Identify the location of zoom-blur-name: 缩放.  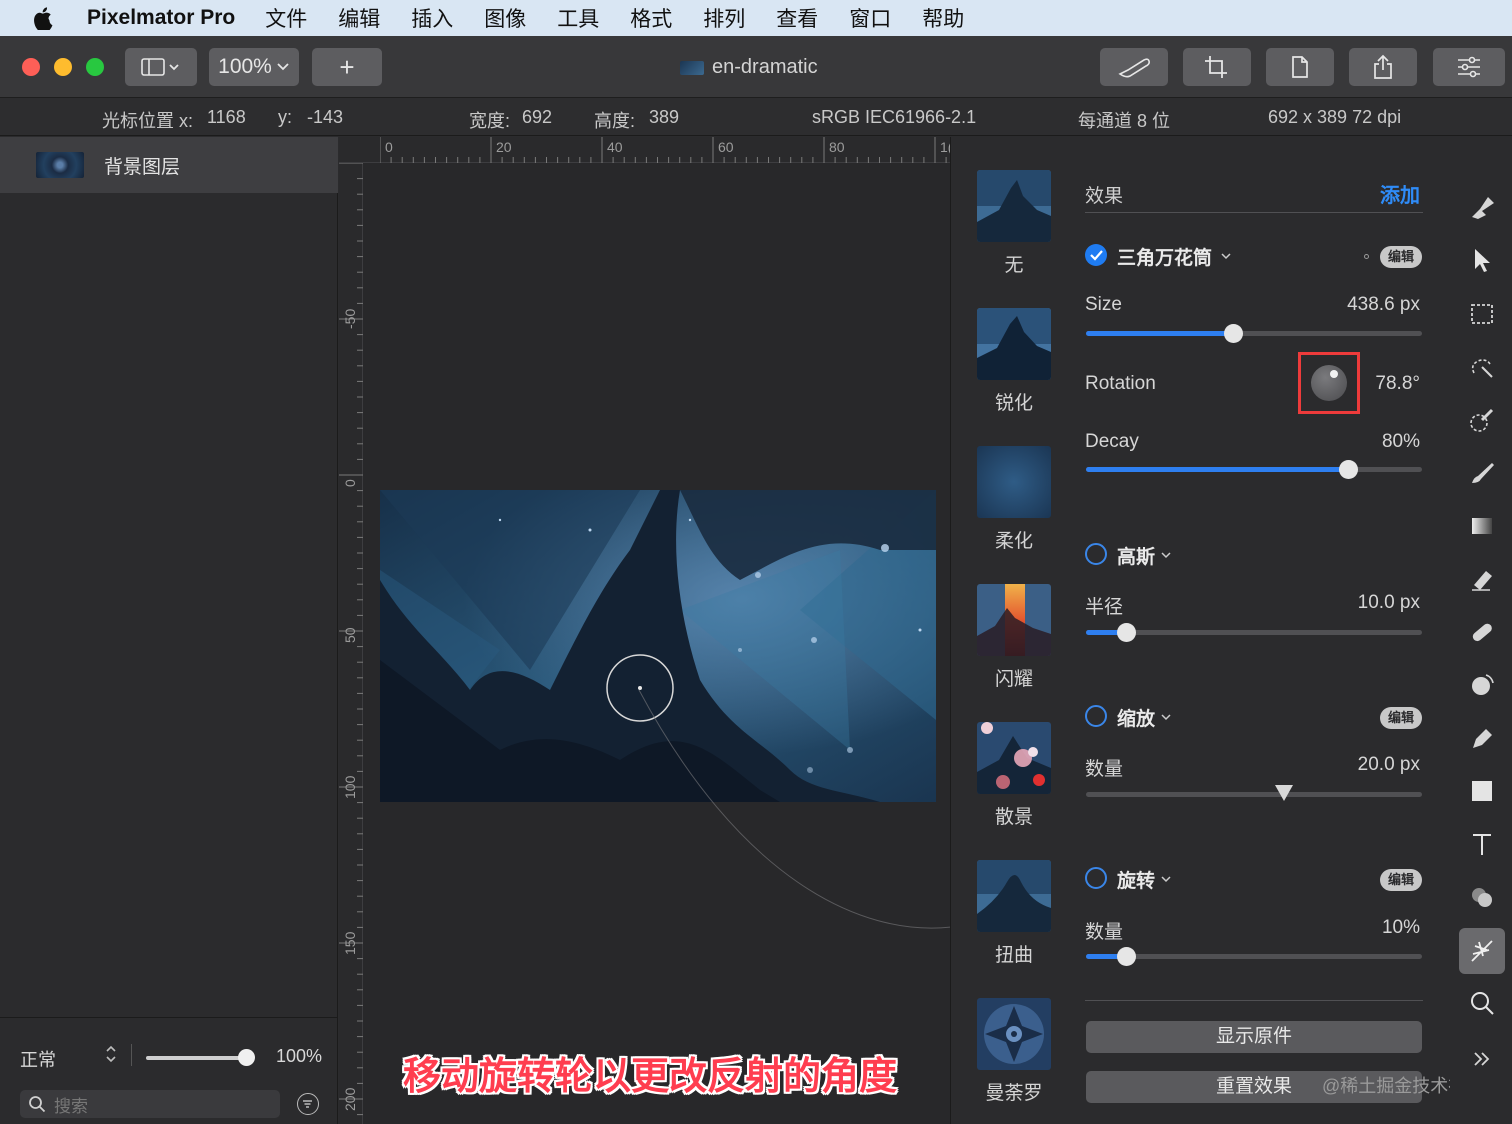
(1136, 717).